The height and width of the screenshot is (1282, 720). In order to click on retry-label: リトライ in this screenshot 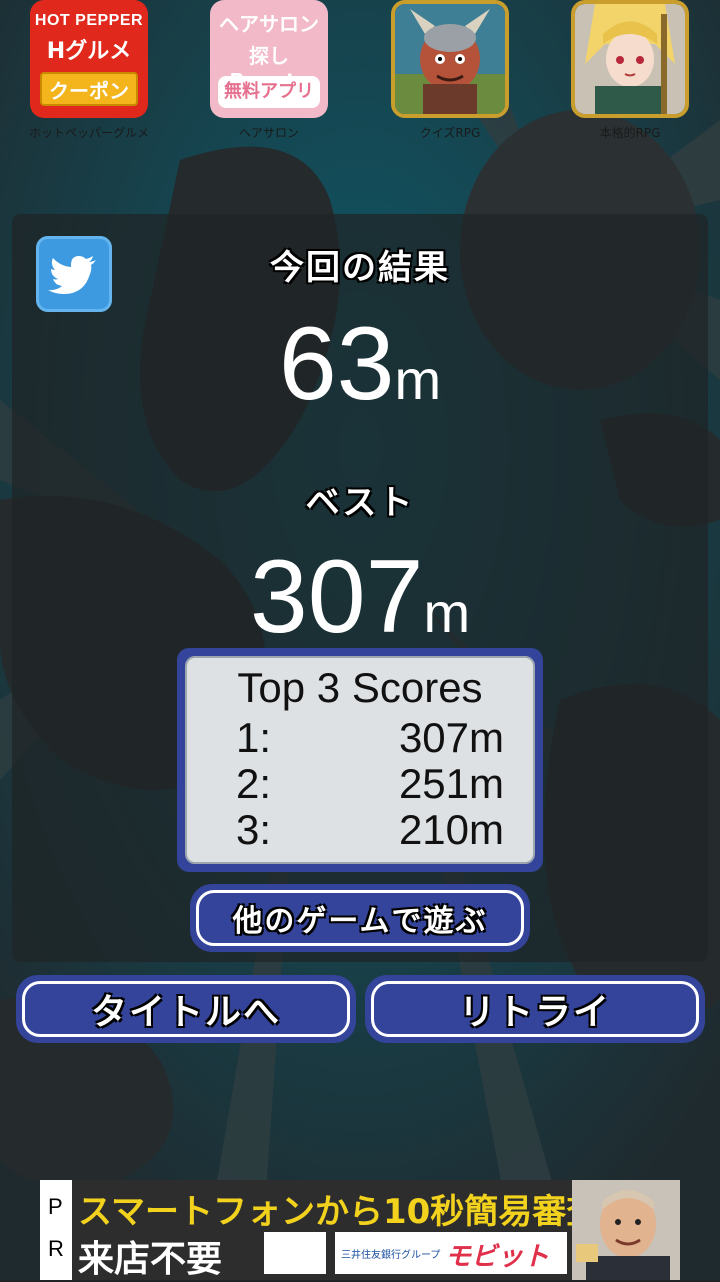, I will do `click(534, 1012)`.